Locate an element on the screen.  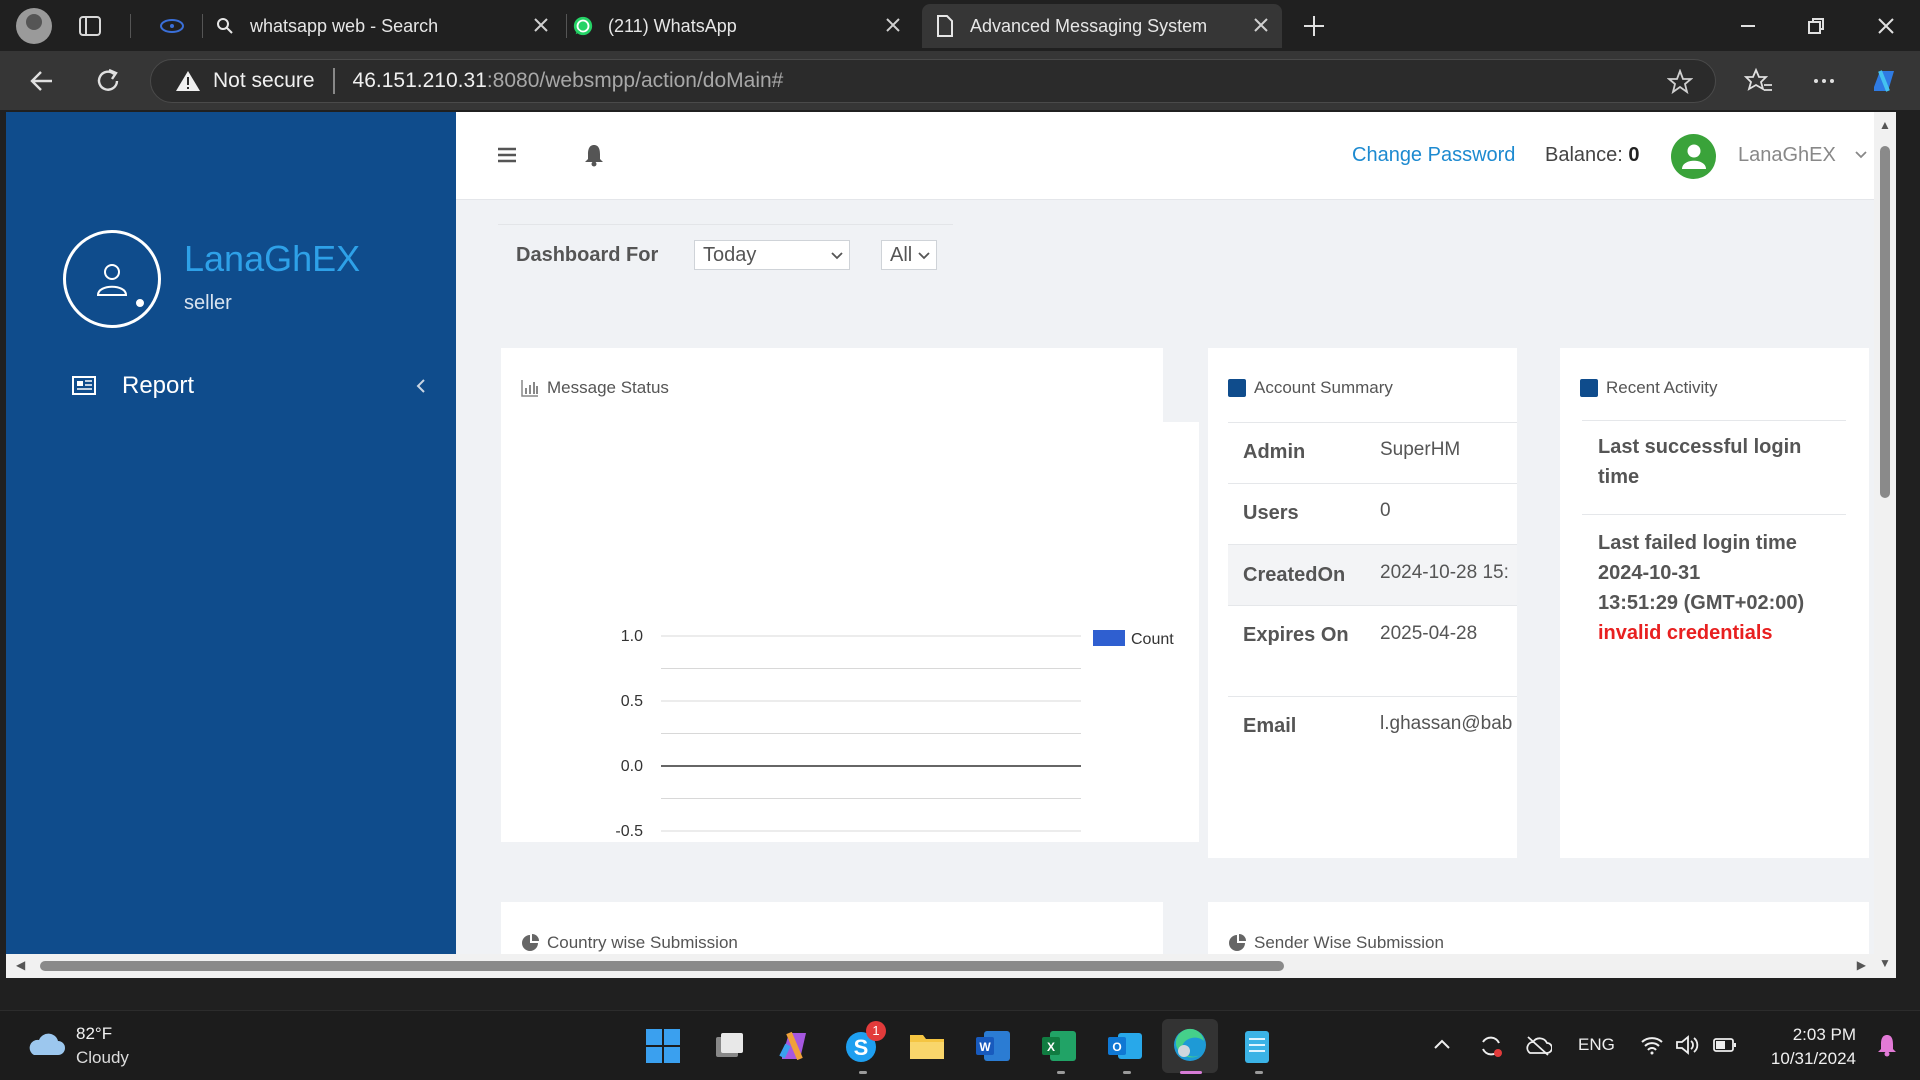
y-tick-label: 1.0 is located at coordinates (632, 636).